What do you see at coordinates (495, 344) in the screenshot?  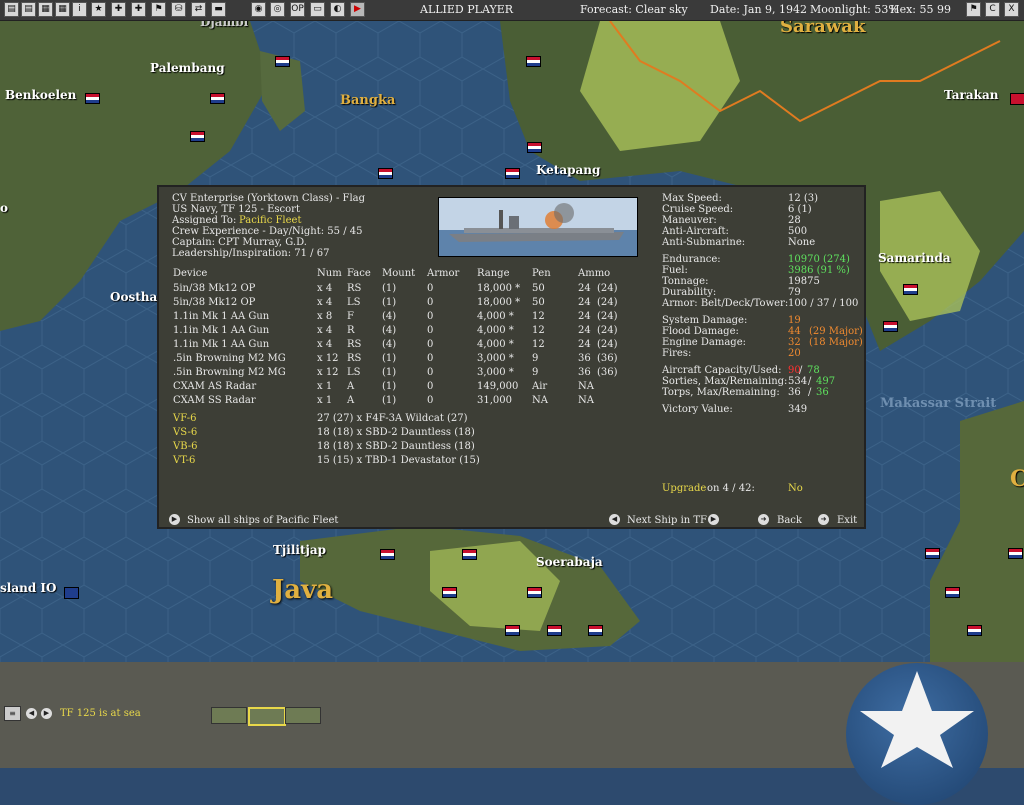 I see `device-cell: 4,000 *` at bounding box center [495, 344].